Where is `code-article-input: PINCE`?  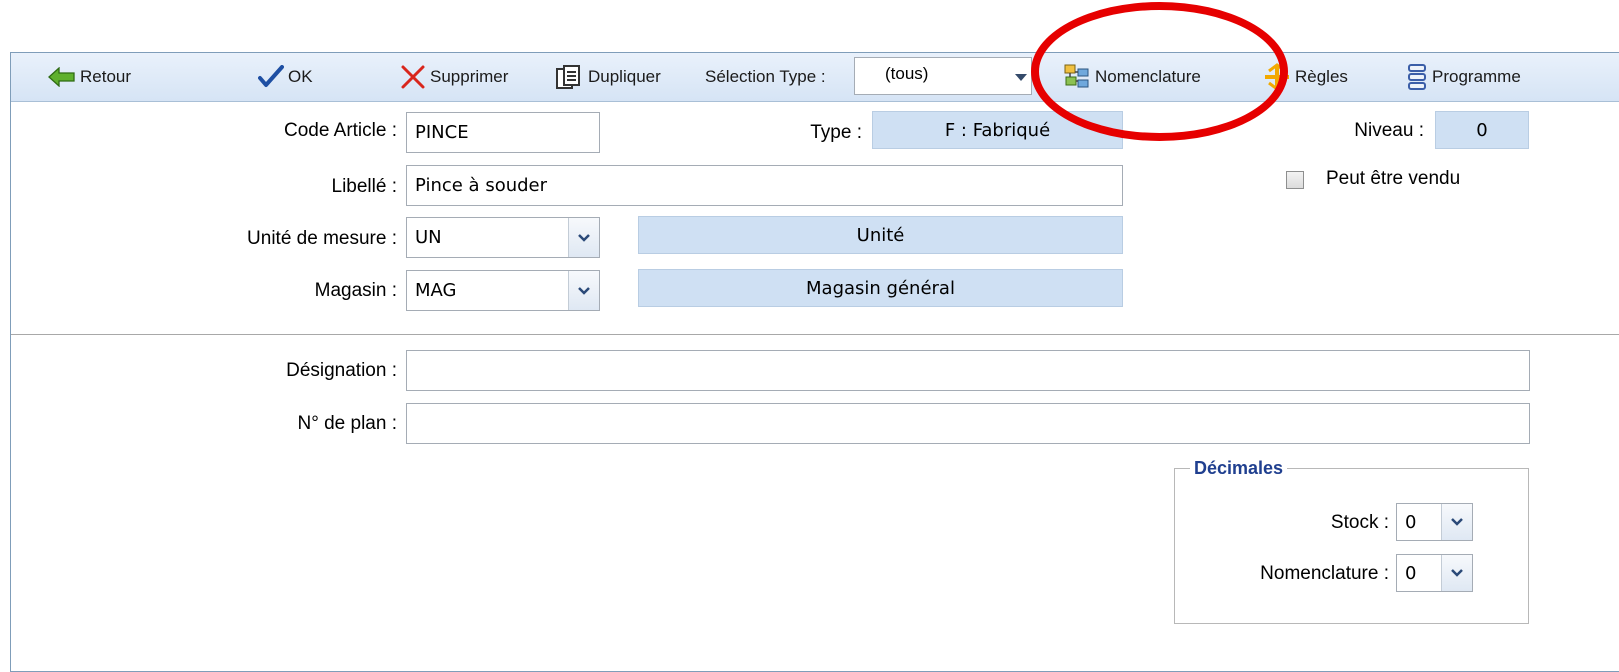
code-article-input: PINCE is located at coordinates (503, 132).